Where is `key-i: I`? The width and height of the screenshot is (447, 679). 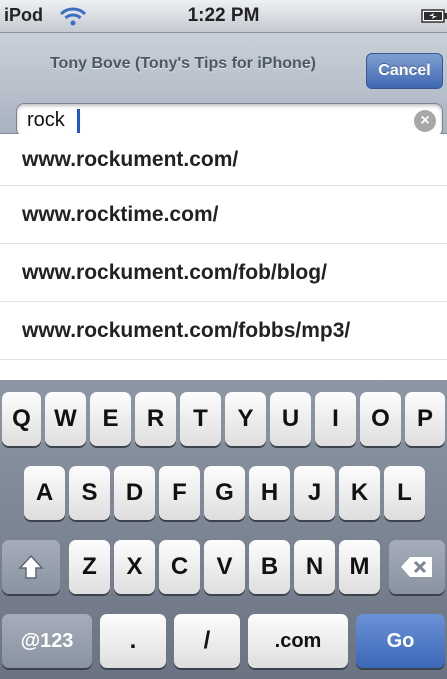
key-i: I is located at coordinates (335, 419).